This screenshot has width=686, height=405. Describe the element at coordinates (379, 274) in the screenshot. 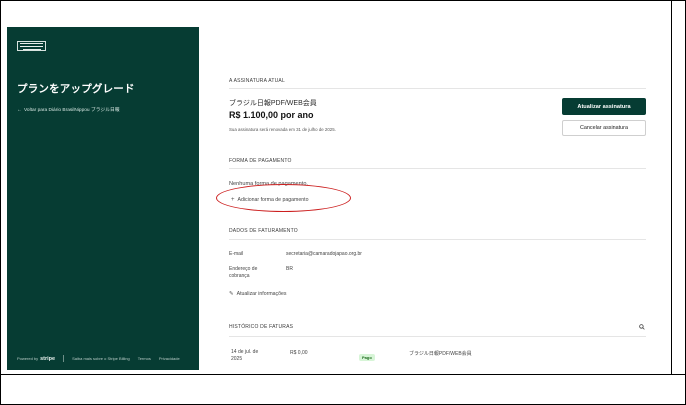

I see `billing-address-row: Endereço de cobrança BR` at that location.